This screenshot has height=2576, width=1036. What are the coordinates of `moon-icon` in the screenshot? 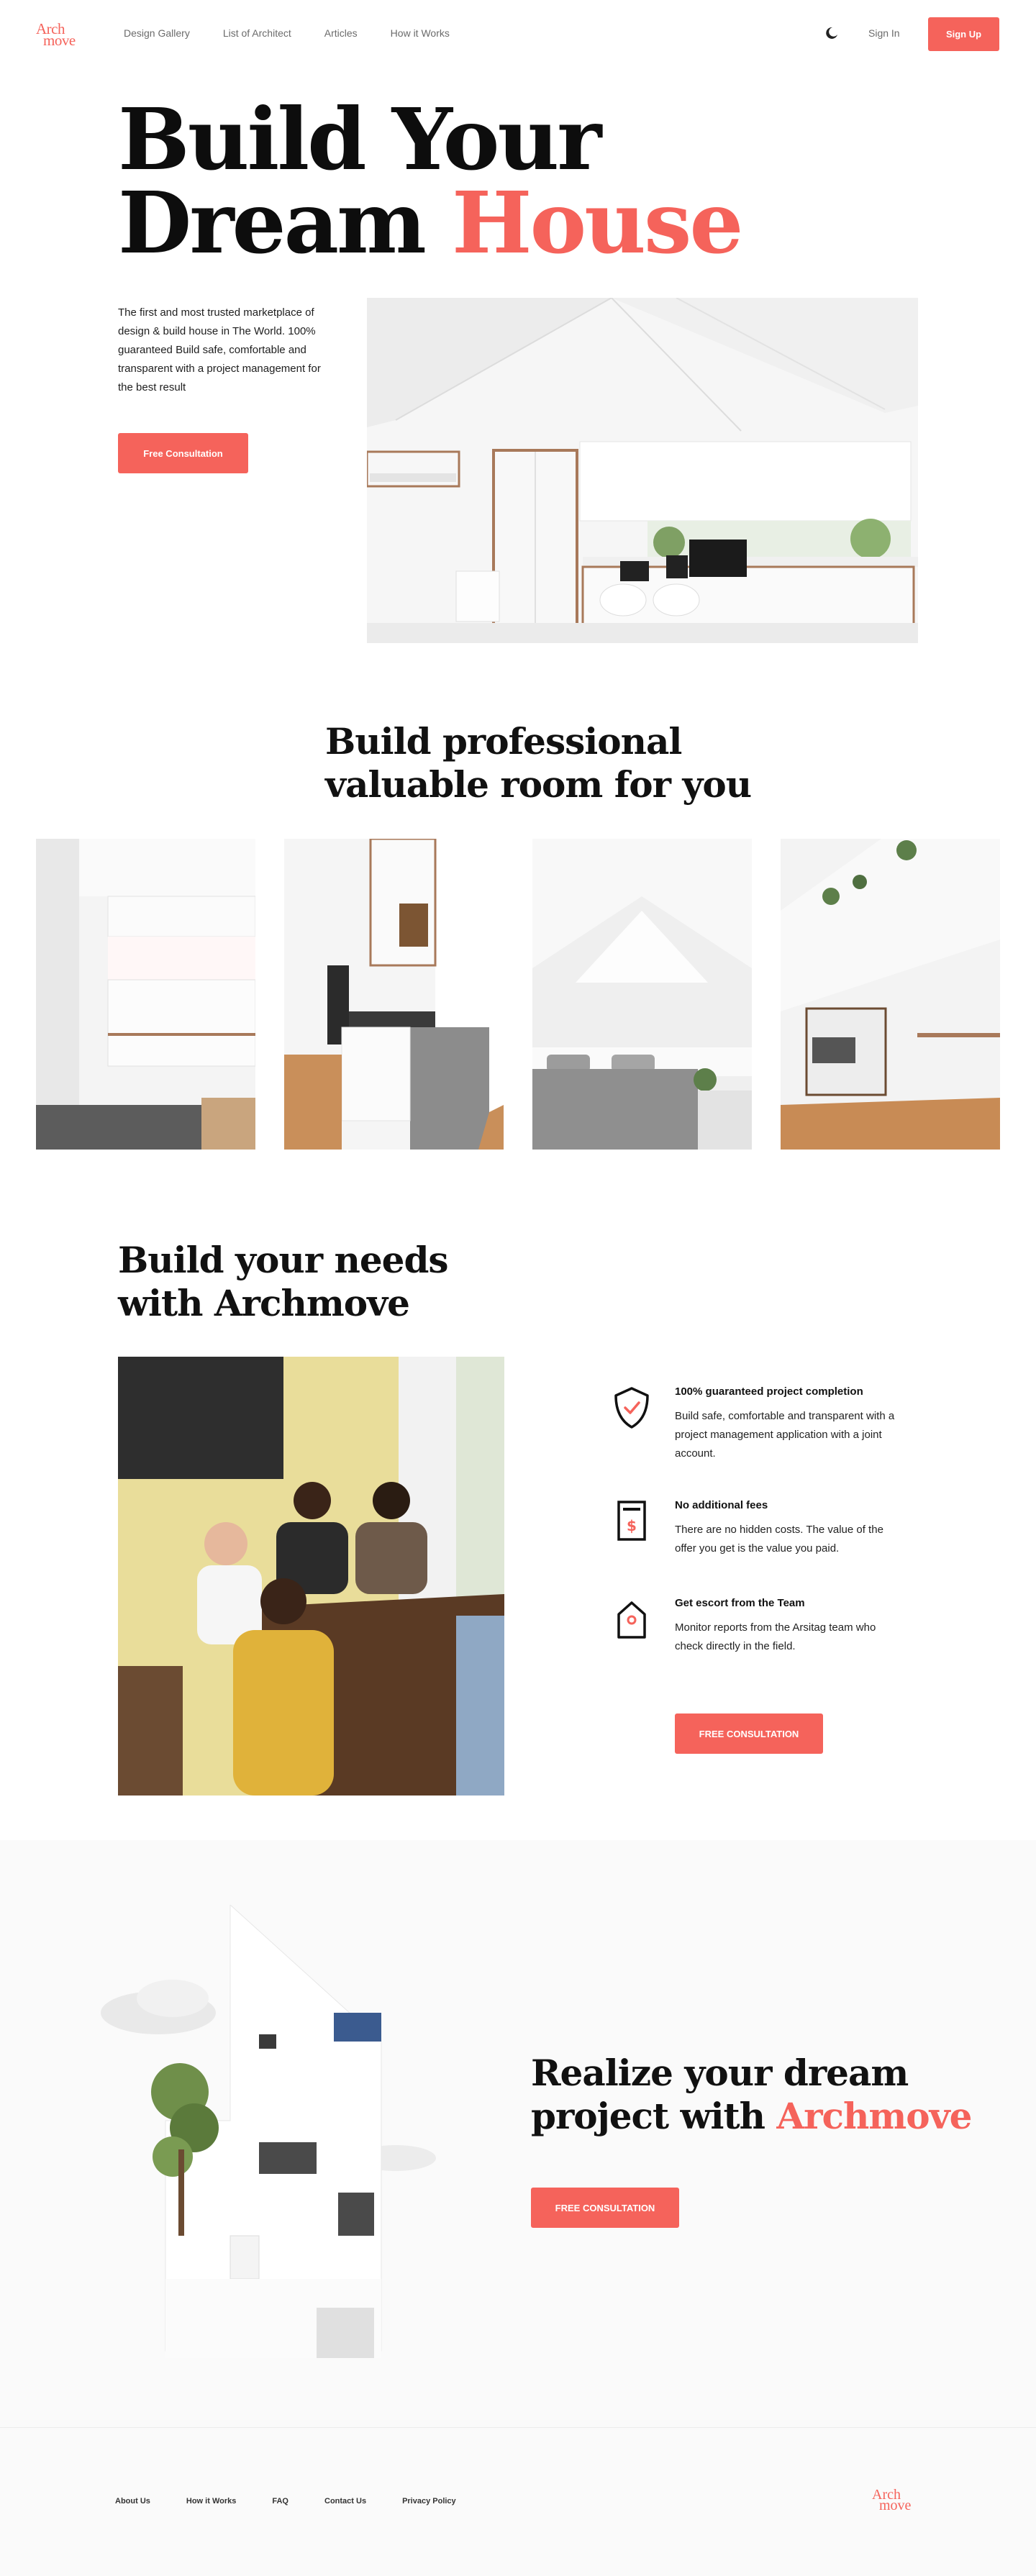 It's located at (832, 33).